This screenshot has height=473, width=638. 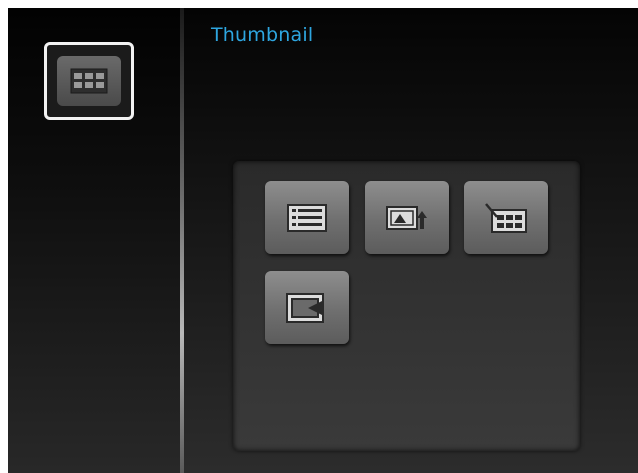 What do you see at coordinates (262, 35) in the screenshot?
I see `page-title: Thumbnail` at bounding box center [262, 35].